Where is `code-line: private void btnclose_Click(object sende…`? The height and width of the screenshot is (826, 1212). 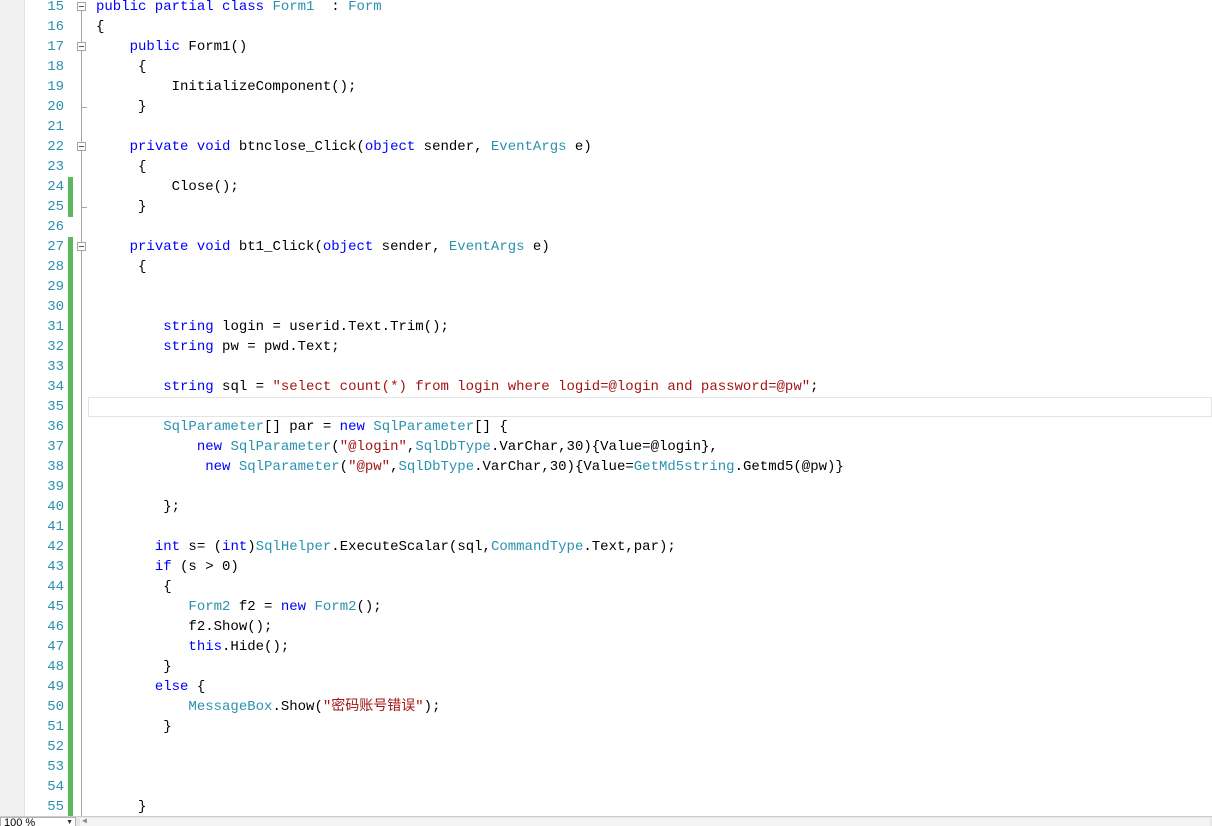 code-line: private void btnclose_Click(object sende… is located at coordinates (344, 147).